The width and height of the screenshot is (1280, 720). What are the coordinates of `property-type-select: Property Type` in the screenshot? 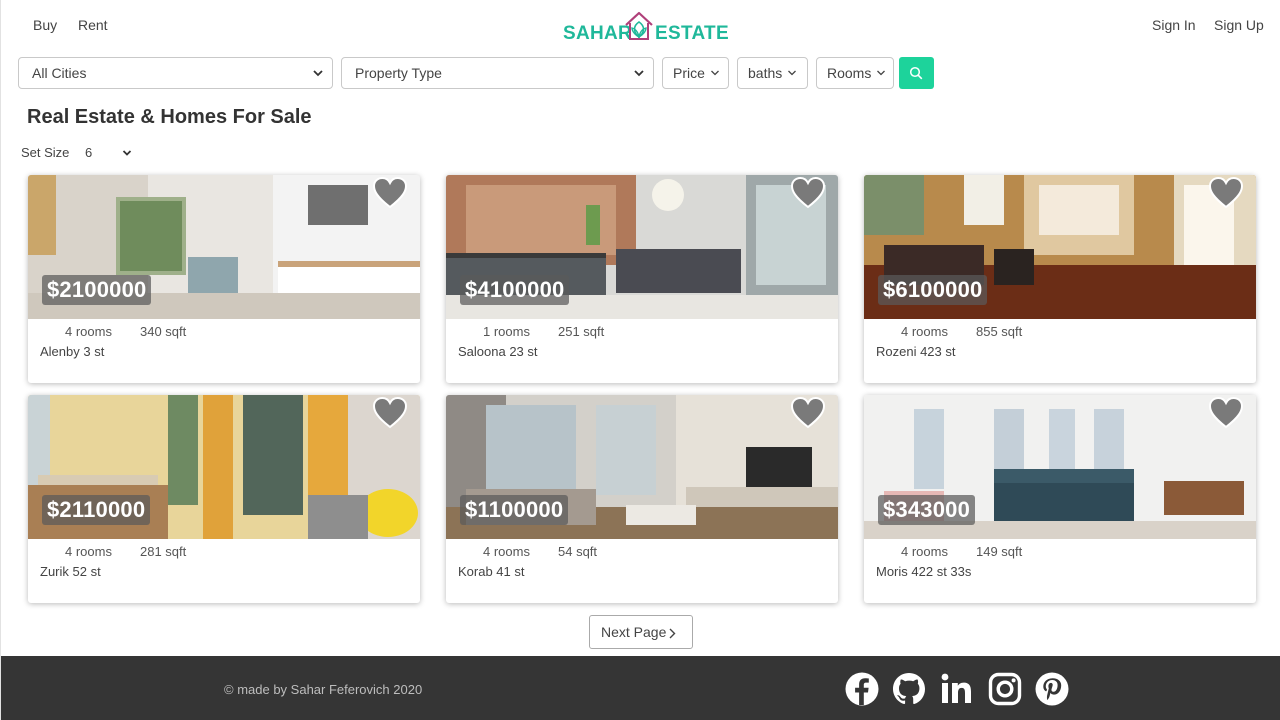 It's located at (497, 73).